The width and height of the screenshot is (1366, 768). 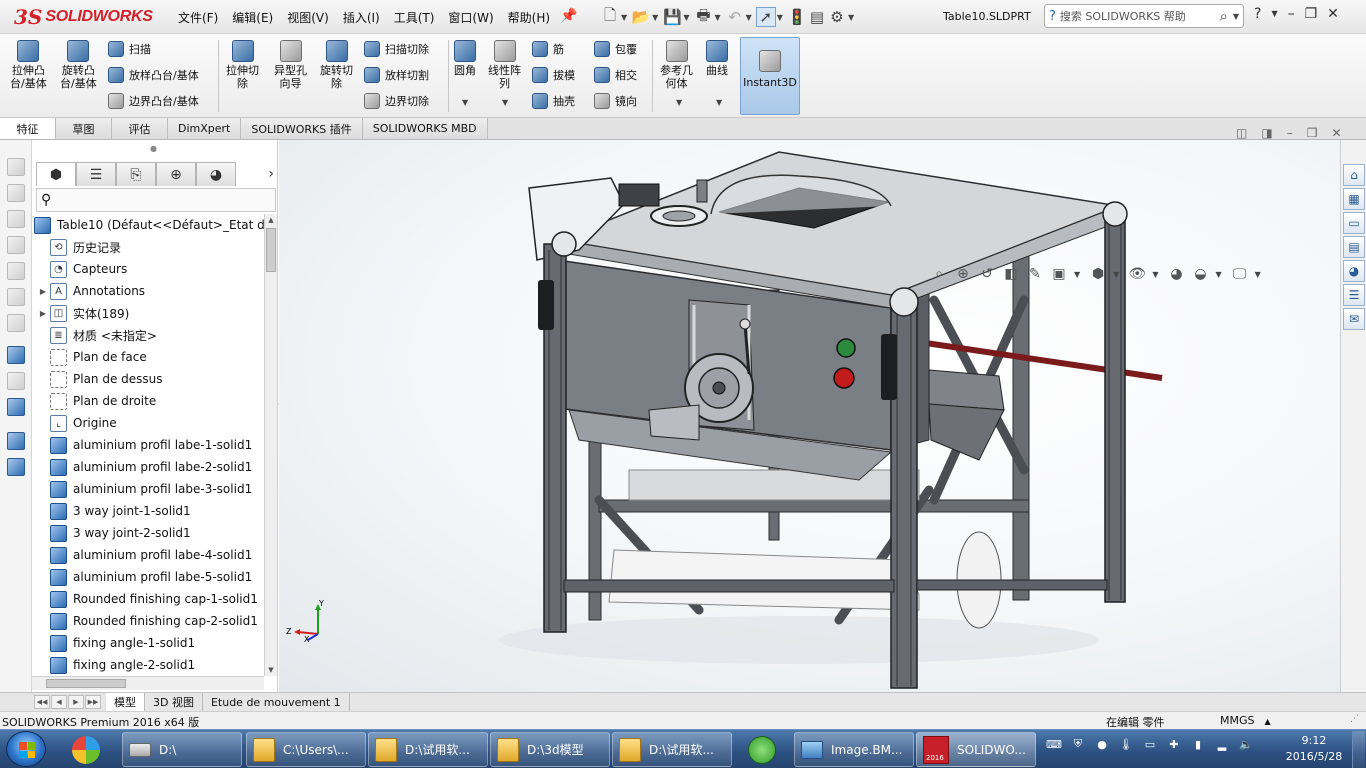 I want to click on instant3d-button: Instant3D, so click(x=770, y=76).